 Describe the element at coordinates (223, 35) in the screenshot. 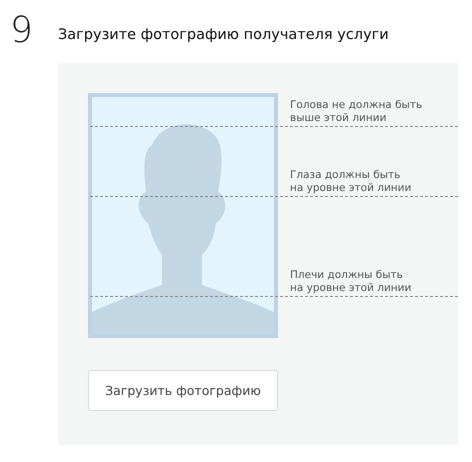

I see `section-title: Загрузите фотографию получателя услуги` at that location.